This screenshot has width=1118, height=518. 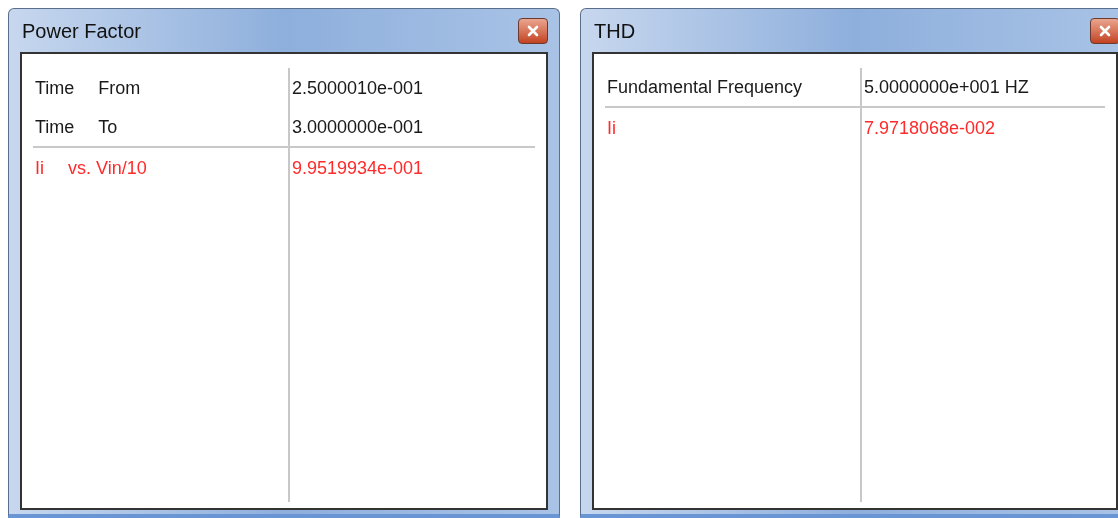 I want to click on row-label: From, so click(x=119, y=88).